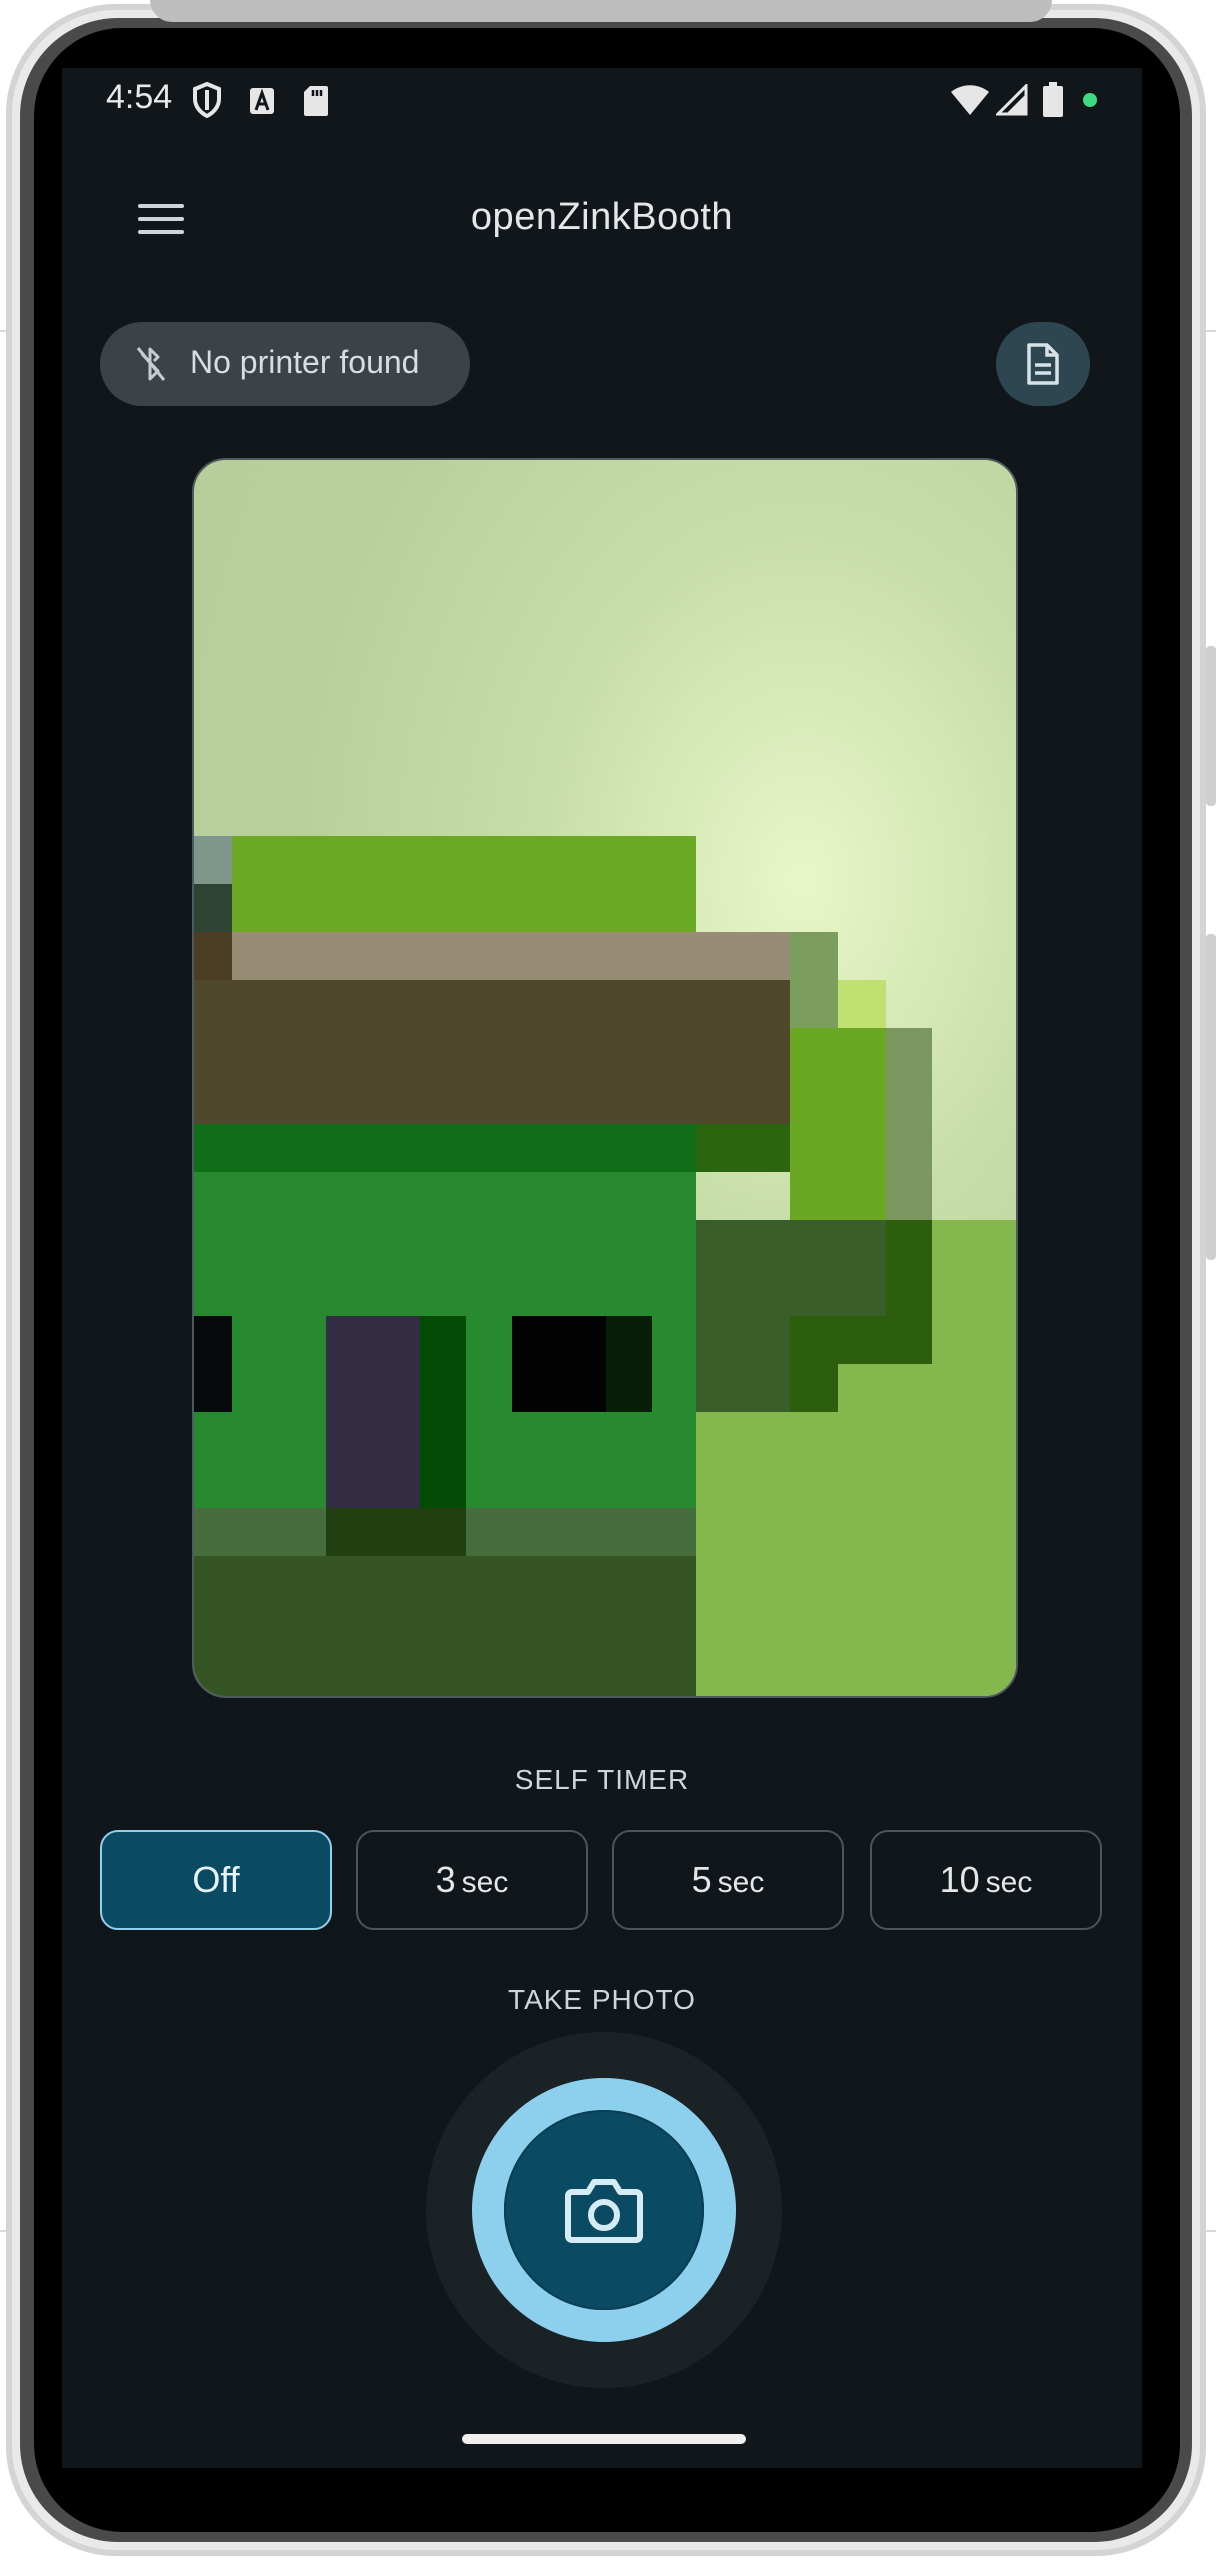 Image resolution: width=1216 pixels, height=2562 pixels. What do you see at coordinates (959, 1879) in the screenshot?
I see `timer-10sec-value: 10` at bounding box center [959, 1879].